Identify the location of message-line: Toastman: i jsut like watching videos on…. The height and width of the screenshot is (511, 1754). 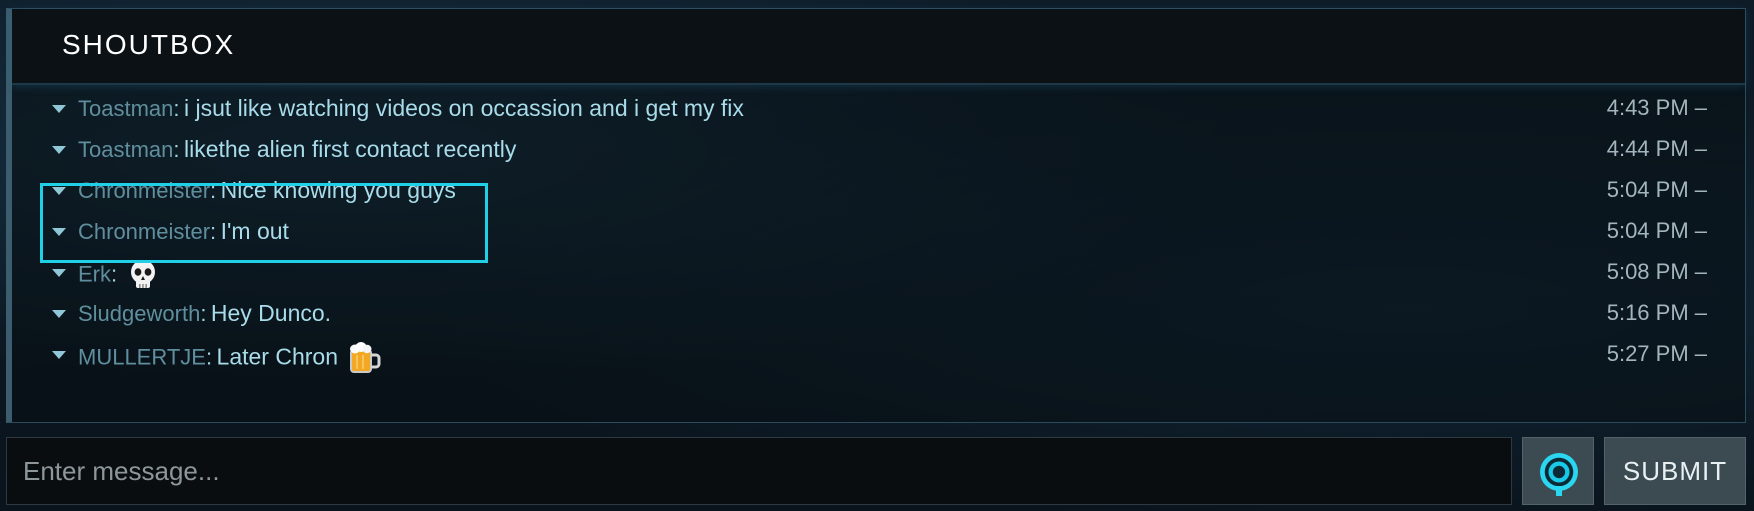
(411, 108).